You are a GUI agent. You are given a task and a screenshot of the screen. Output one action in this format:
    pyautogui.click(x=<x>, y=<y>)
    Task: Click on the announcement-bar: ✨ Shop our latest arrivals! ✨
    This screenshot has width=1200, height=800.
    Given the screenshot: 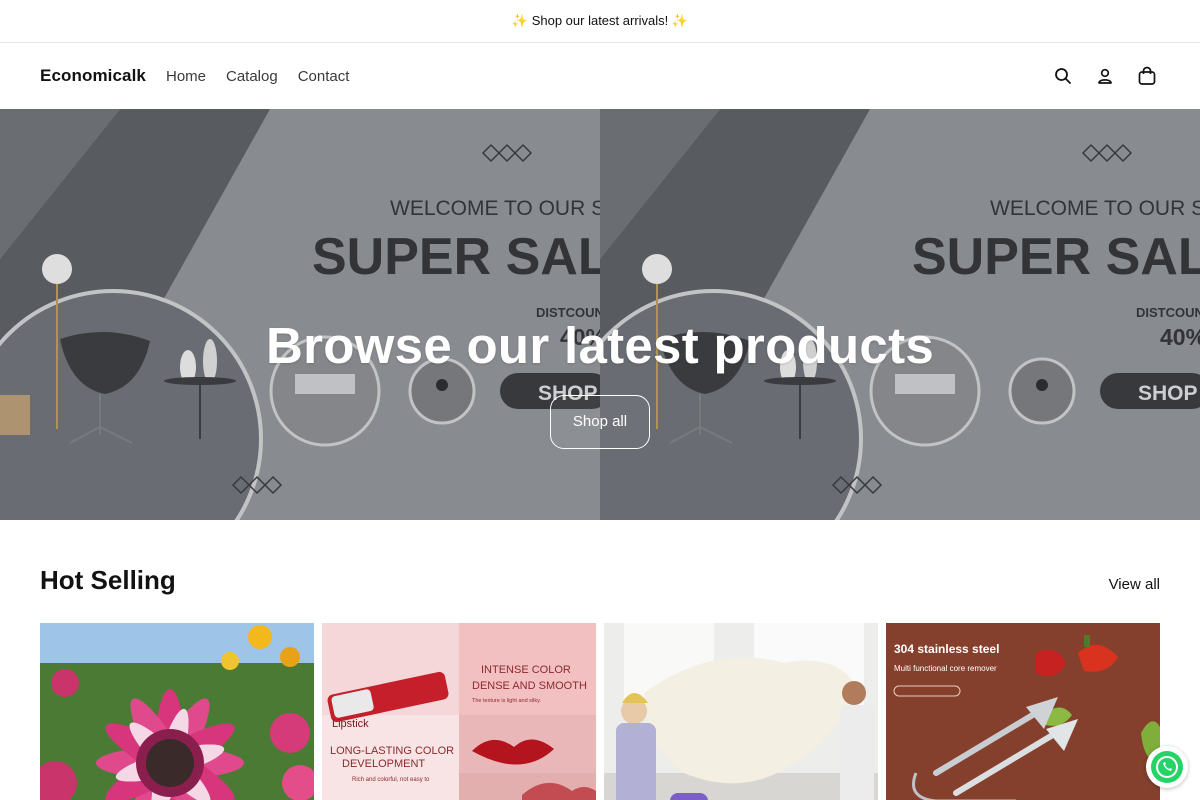 What is the action you would take?
    pyautogui.click(x=600, y=21)
    